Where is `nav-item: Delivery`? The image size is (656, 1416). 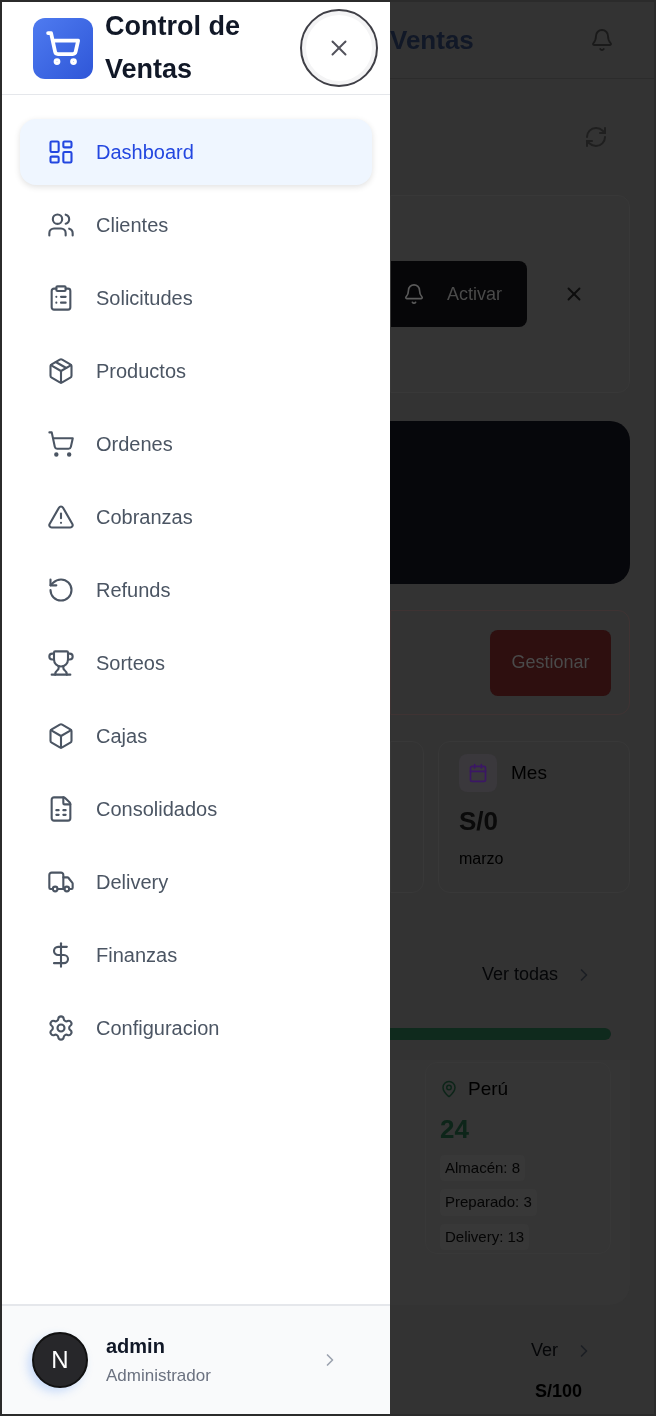 nav-item: Delivery is located at coordinates (196, 882).